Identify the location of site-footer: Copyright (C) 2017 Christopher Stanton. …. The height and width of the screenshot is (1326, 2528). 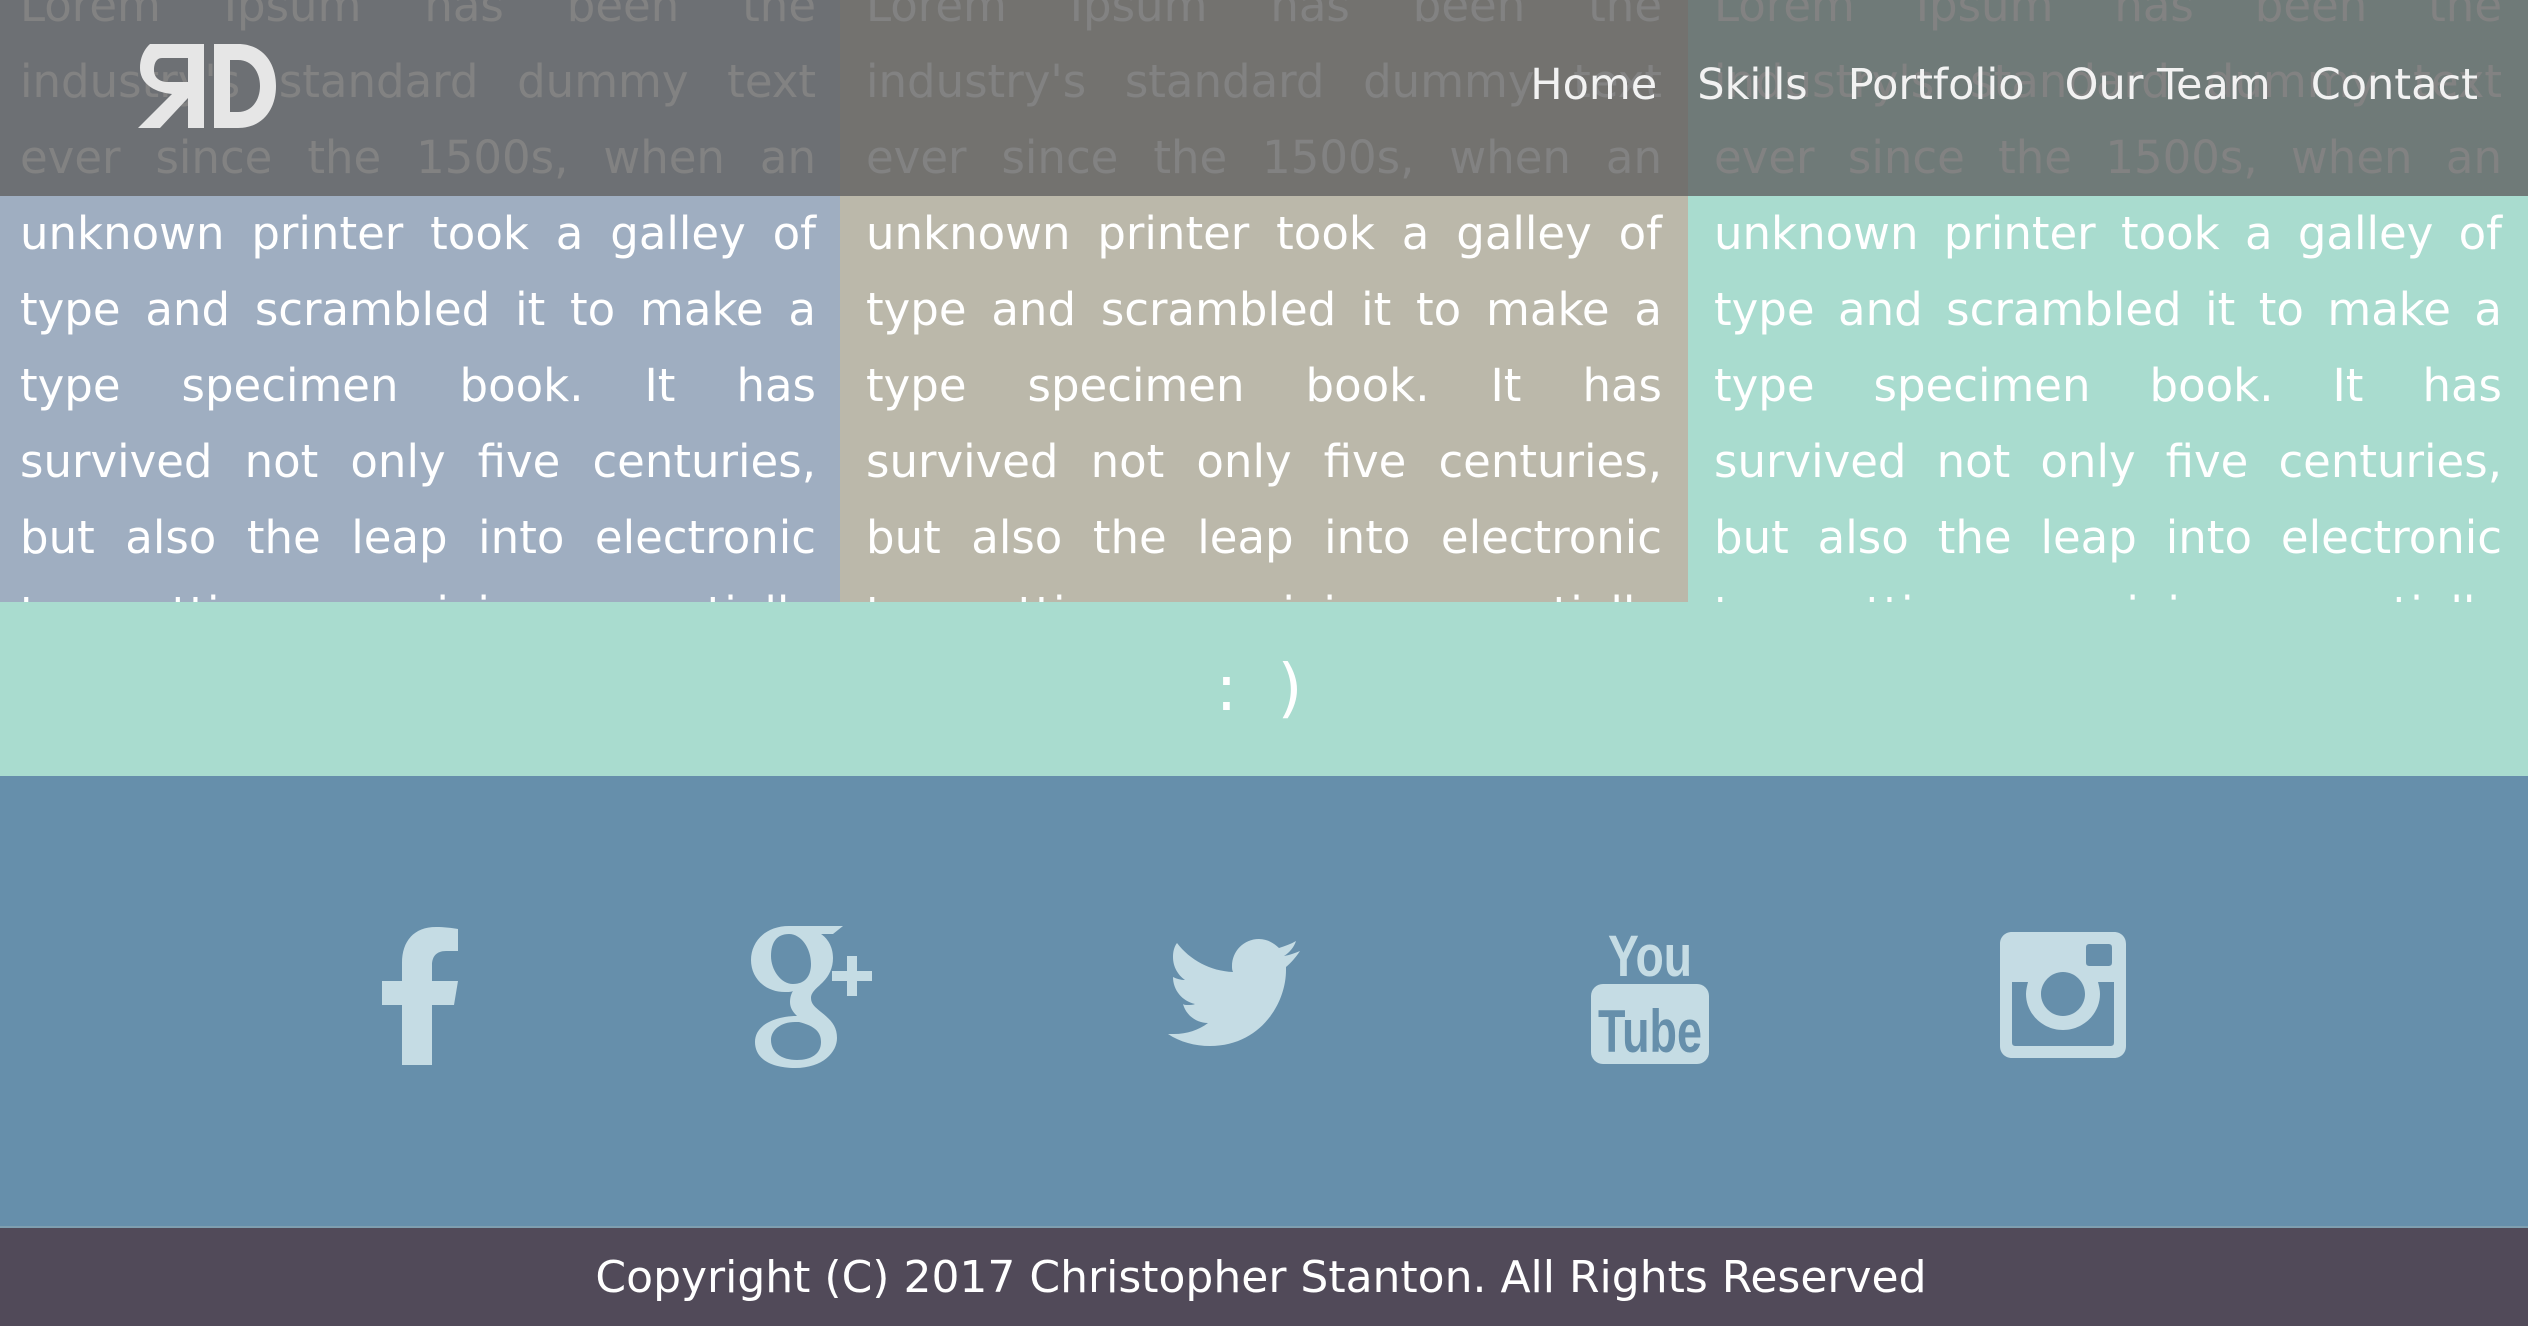
(1264, 1276).